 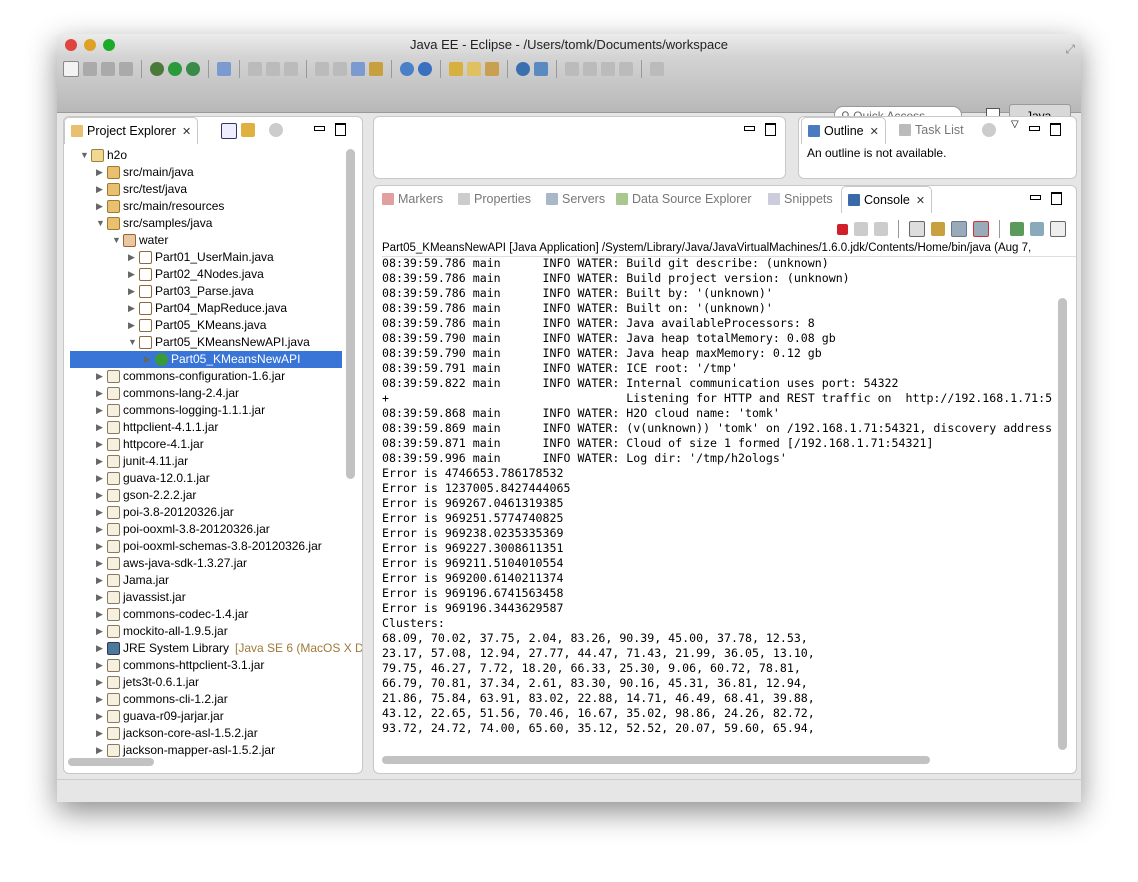 I want to click on tree-item: ▶ javassist.jar, so click(x=206, y=597).